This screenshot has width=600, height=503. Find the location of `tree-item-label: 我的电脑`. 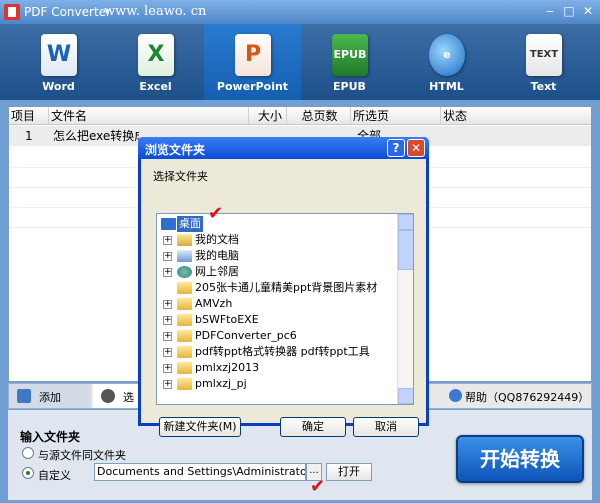

tree-item-label: 我的电脑 is located at coordinates (217, 255).